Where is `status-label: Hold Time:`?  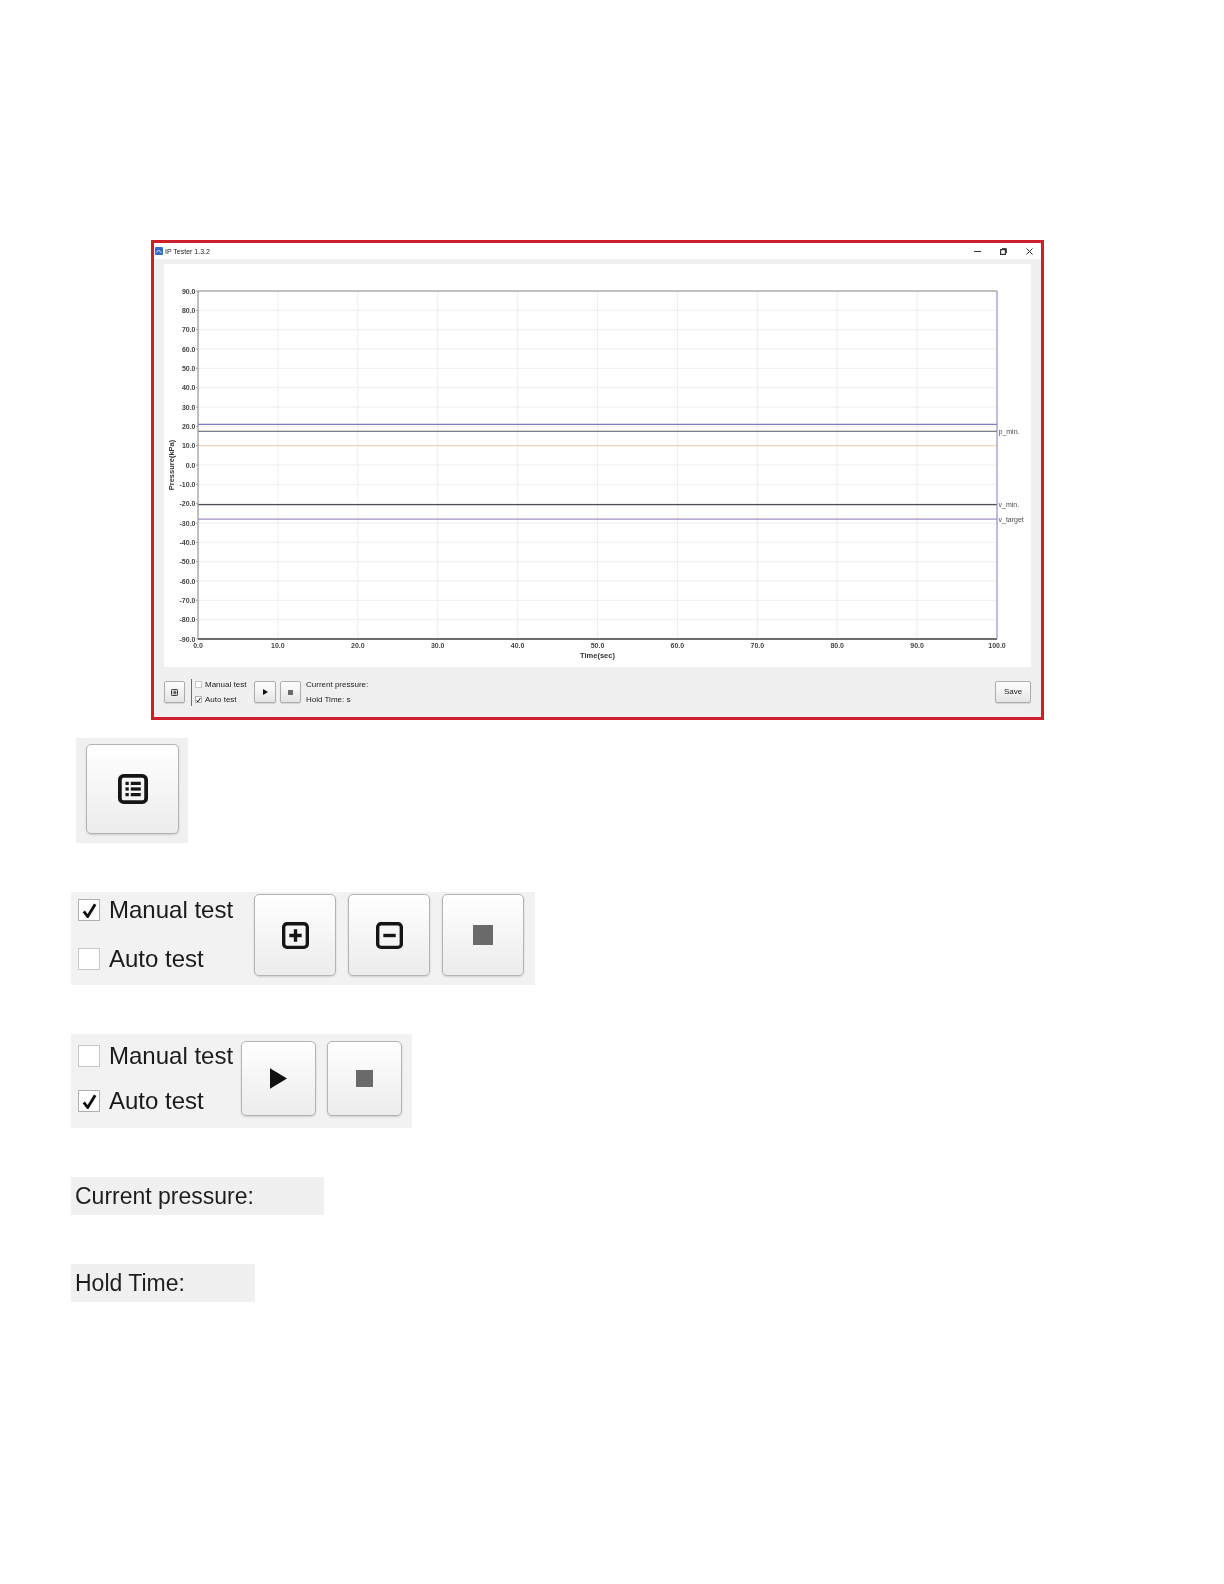 status-label: Hold Time: is located at coordinates (163, 1283).